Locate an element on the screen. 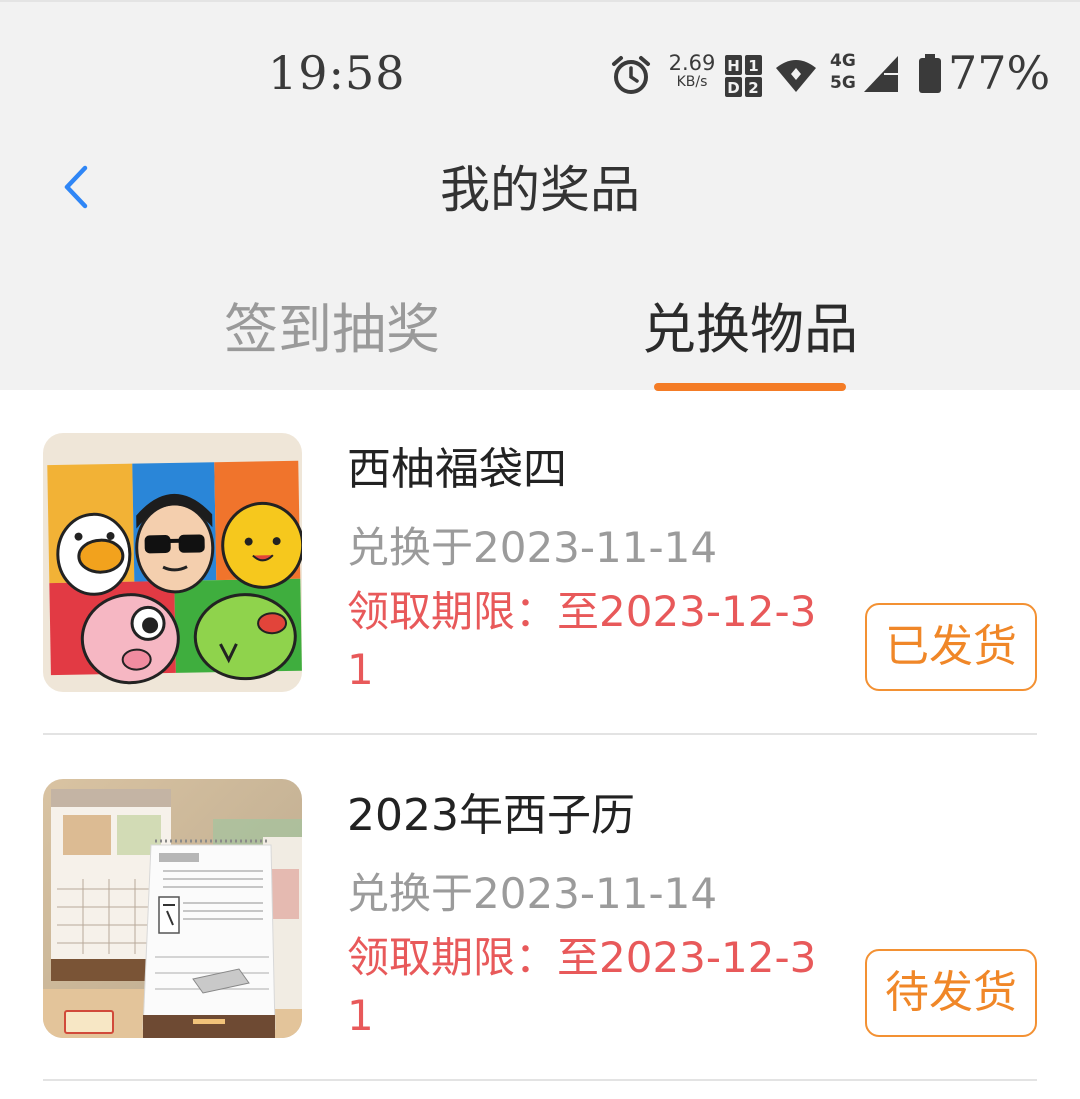  desk-calendar-image is located at coordinates (172, 908).